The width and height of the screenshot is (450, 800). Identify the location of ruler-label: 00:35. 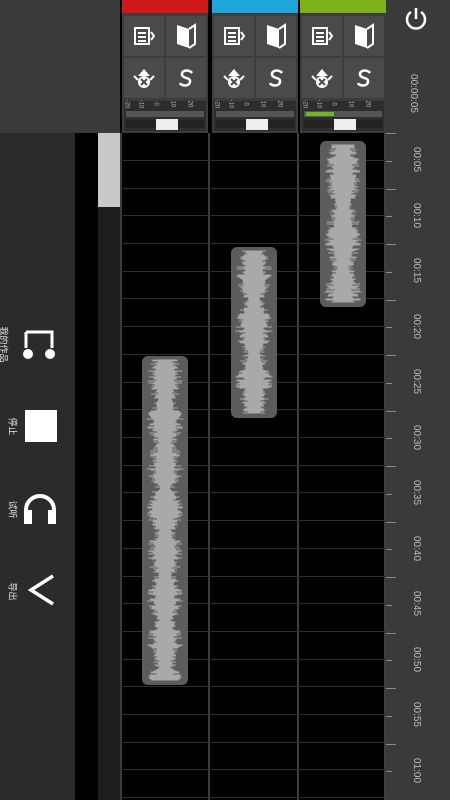
(417, 492).